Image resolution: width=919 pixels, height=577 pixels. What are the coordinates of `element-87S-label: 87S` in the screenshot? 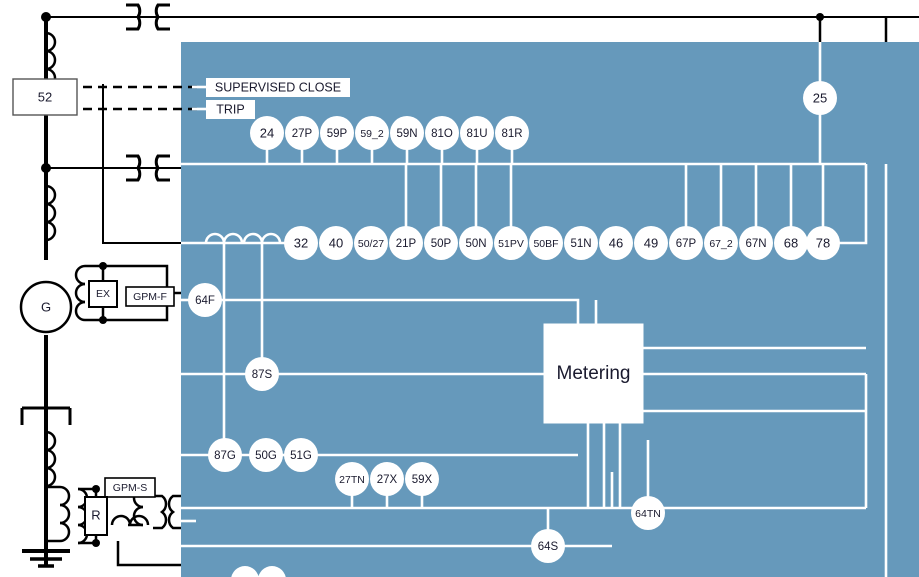 It's located at (262, 375).